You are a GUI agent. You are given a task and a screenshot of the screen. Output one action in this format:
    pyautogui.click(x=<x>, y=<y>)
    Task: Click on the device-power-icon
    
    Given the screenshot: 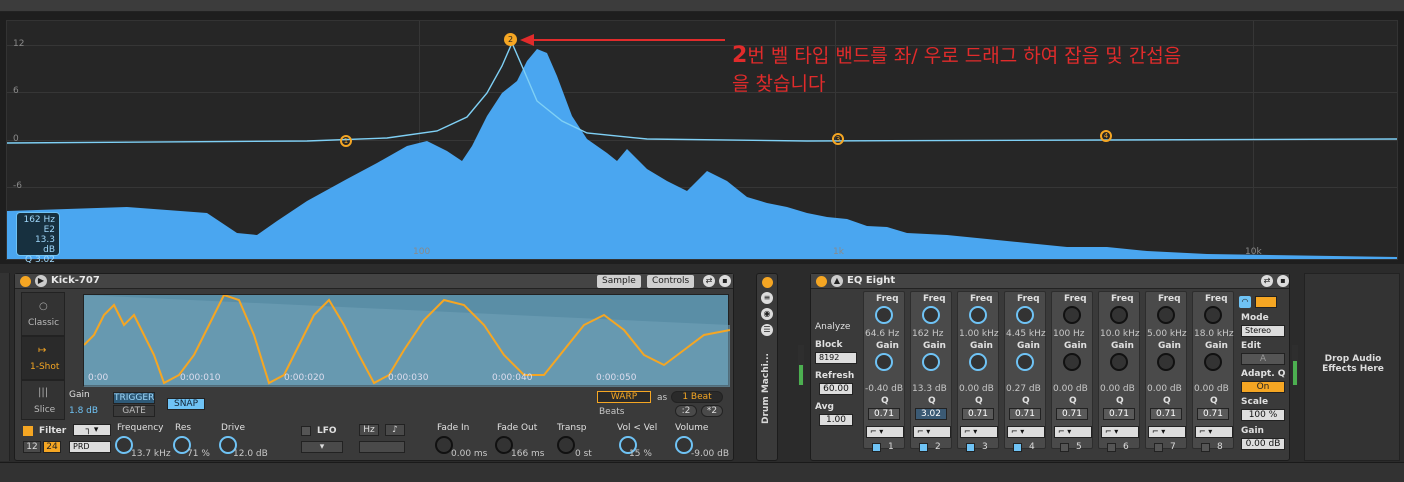 What is the action you would take?
    pyautogui.click(x=25, y=281)
    